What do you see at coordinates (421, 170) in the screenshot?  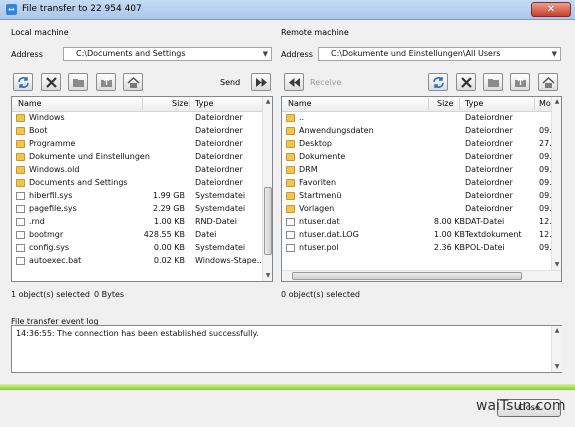 I see `remote-row: DRMDateiordner09.03` at bounding box center [421, 170].